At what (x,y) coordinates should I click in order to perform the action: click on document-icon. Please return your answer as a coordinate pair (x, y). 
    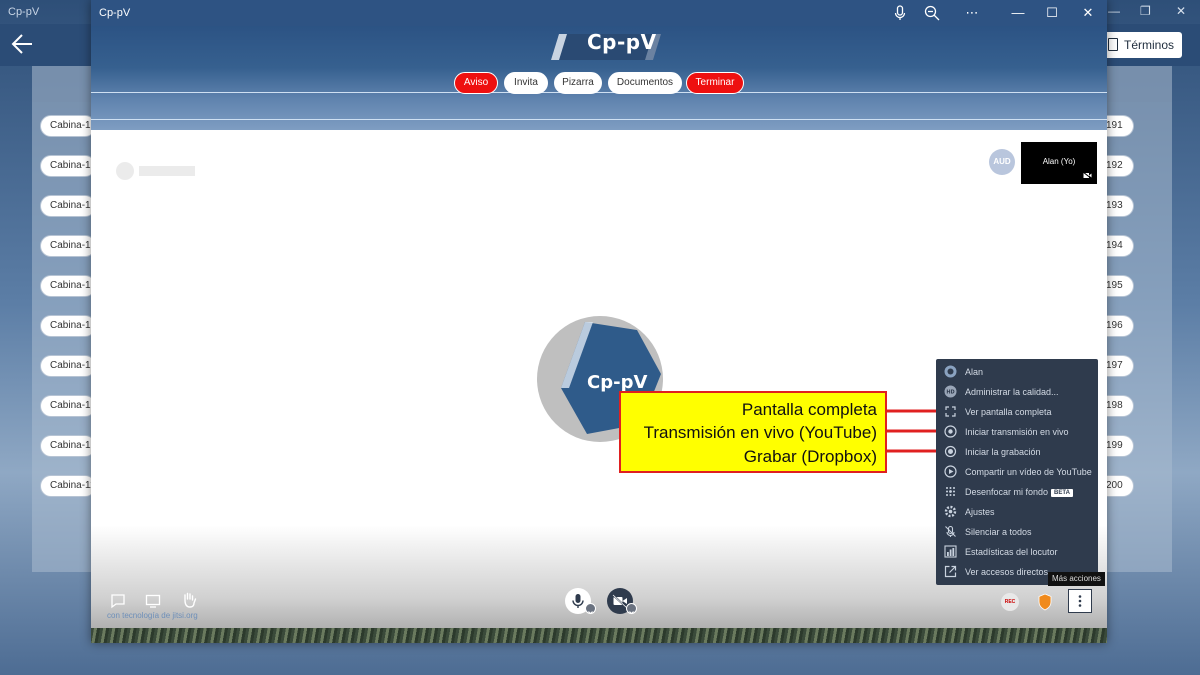
    Looking at the image, I should click on (1113, 44).